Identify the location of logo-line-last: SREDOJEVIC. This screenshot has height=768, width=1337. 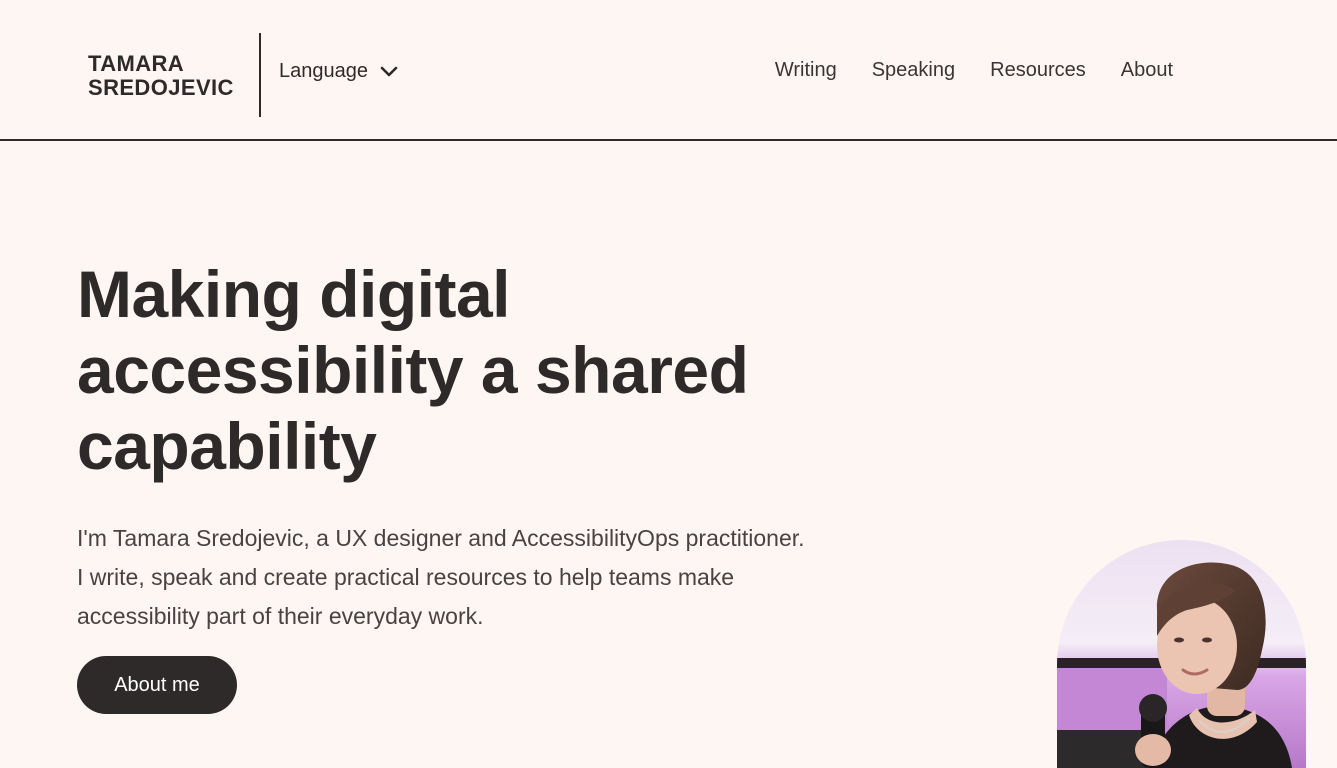
(161, 87).